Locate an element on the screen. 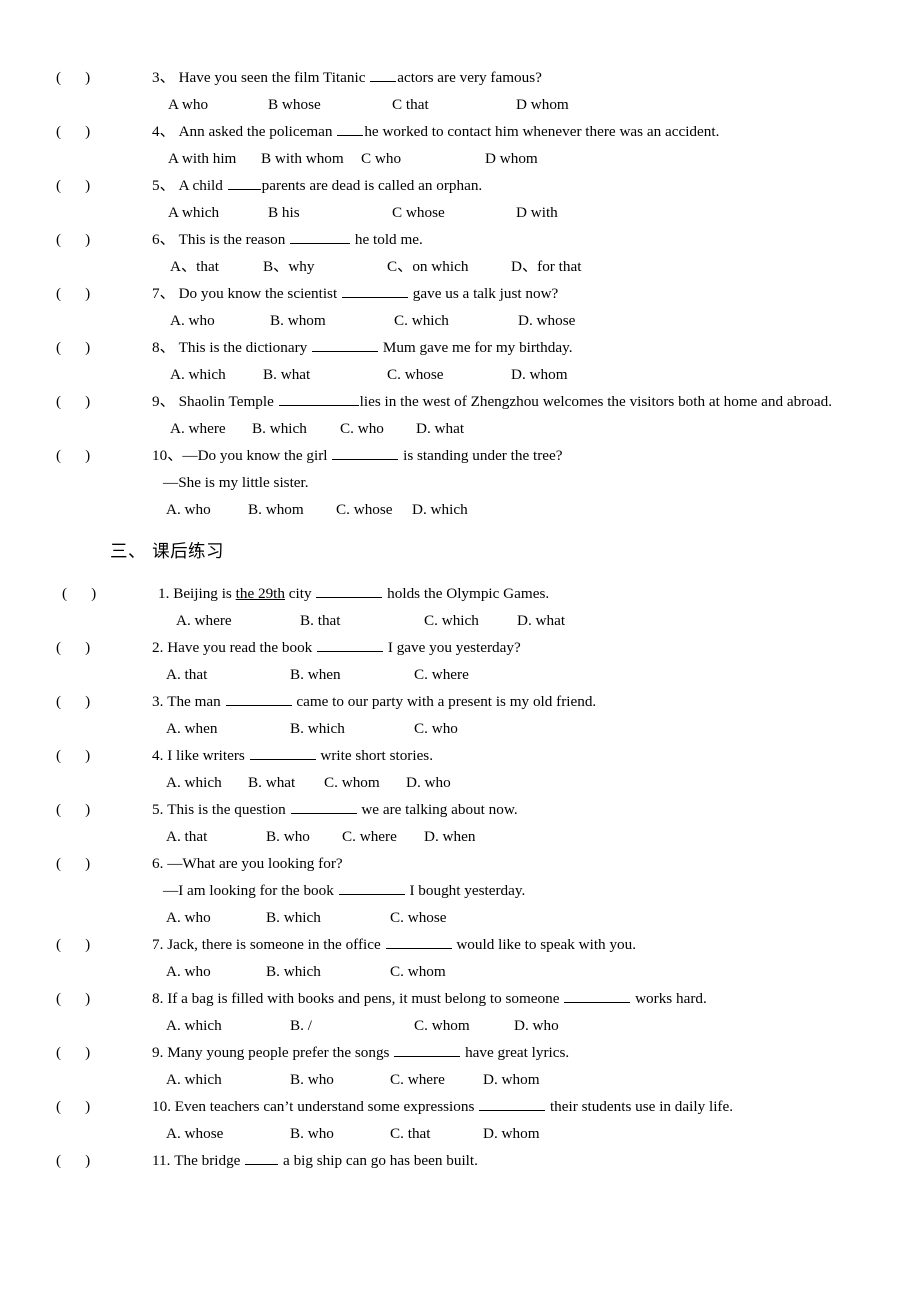 Image resolution: width=920 pixels, height=1302 pixels. option-d: D with is located at coordinates (537, 212).